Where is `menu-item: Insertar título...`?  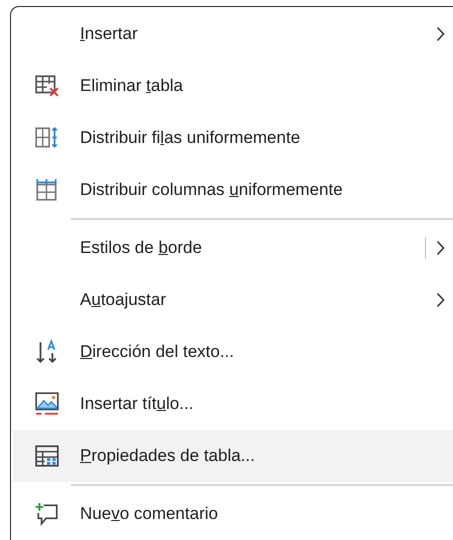 menu-item: Insertar título... is located at coordinates (233, 404).